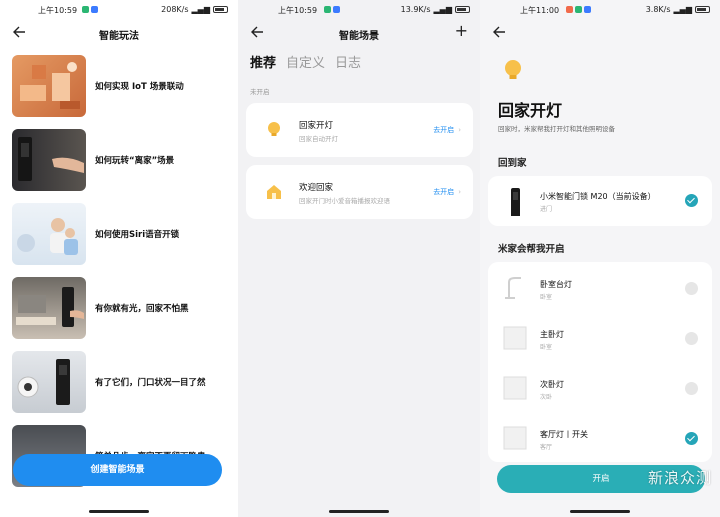 The width and height of the screenshot is (720, 517). I want to click on watermark: 新浪众测, so click(679, 478).